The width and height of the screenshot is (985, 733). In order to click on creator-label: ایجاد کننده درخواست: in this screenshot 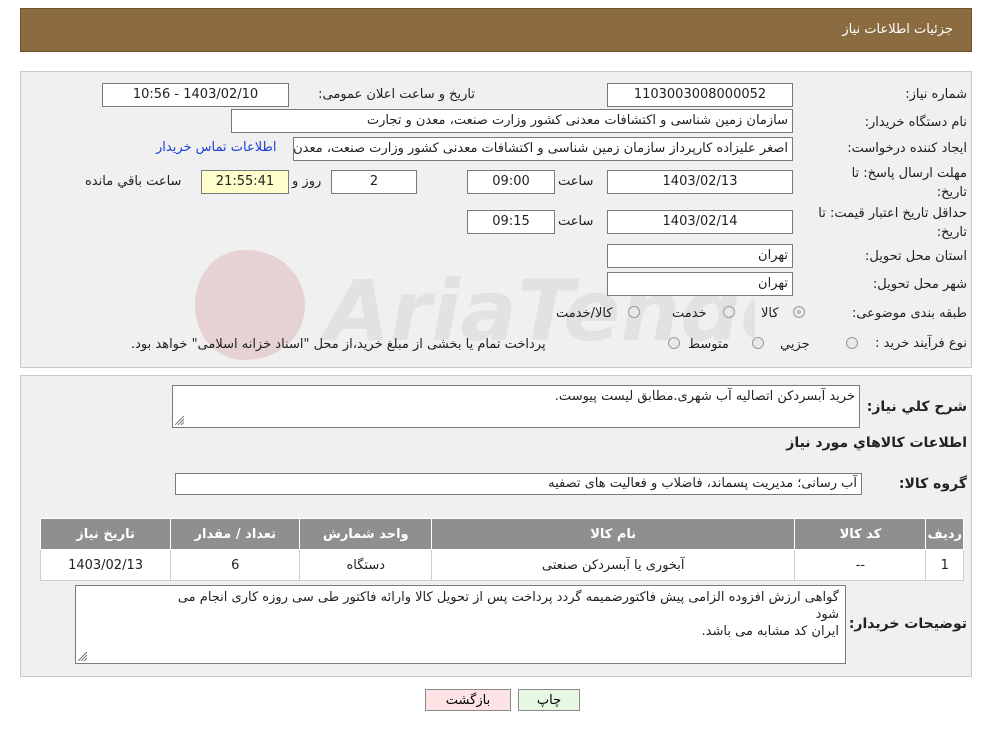, I will do `click(907, 148)`.